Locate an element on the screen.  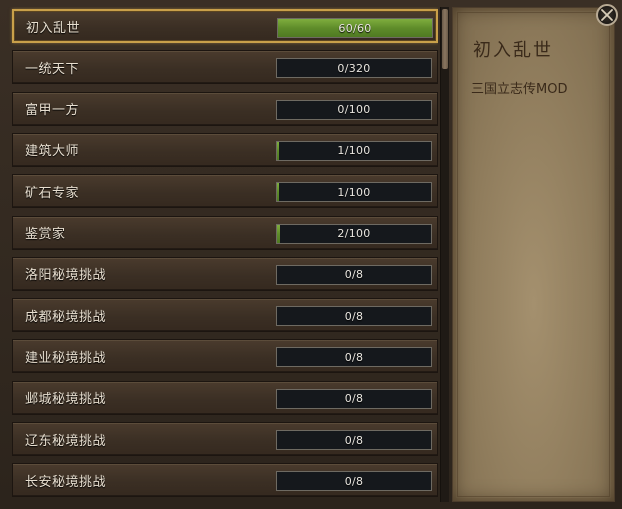
achievement-row: 建筑大师 1/100 is located at coordinates (225, 149).